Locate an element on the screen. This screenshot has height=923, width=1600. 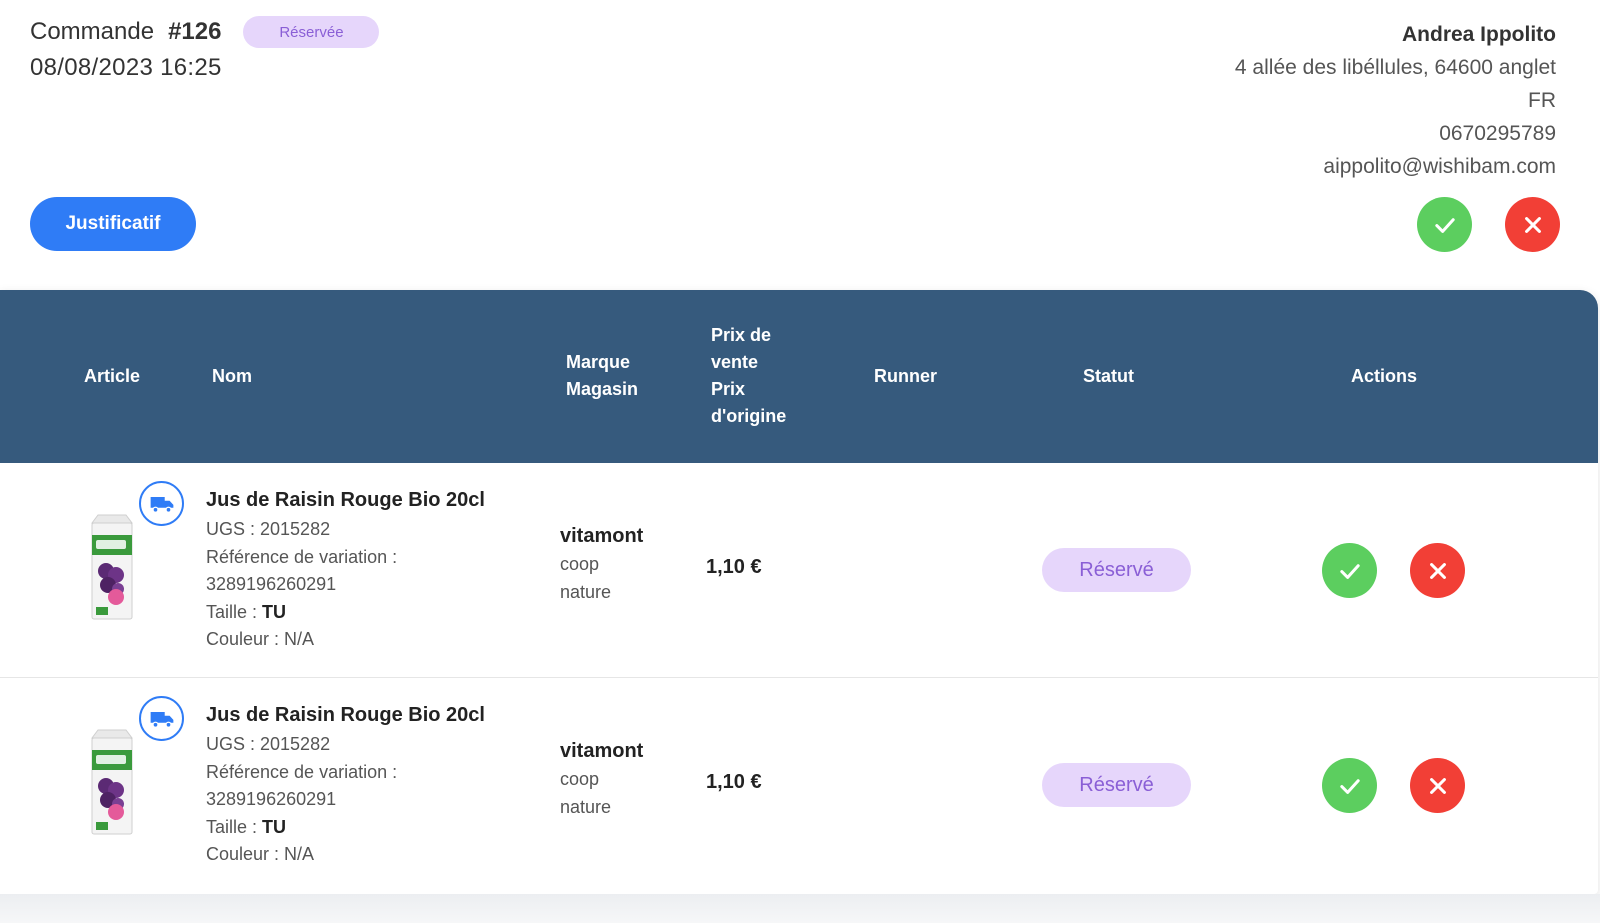
customer-phone: 0670295789 is located at coordinates (1497, 133).